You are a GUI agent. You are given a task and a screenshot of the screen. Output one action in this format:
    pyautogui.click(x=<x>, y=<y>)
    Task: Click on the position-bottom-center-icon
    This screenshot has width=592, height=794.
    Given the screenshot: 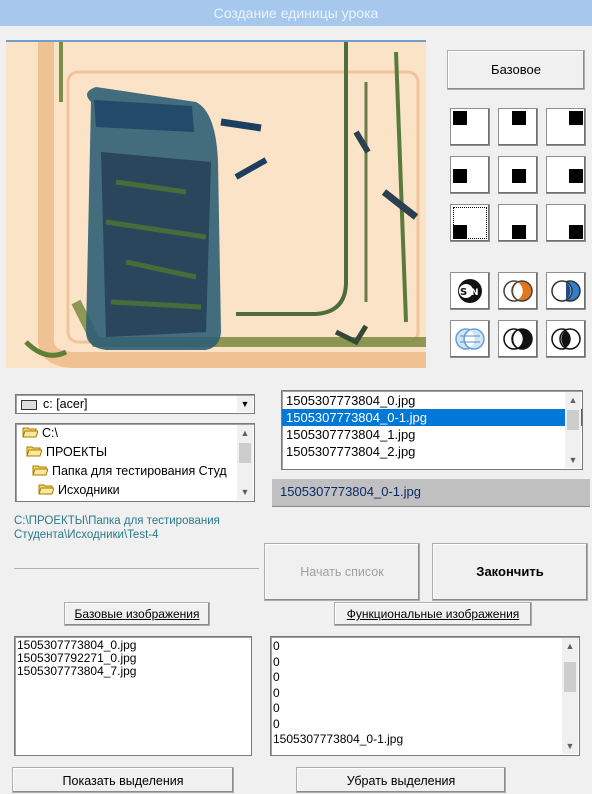 What is the action you would take?
    pyautogui.click(x=518, y=223)
    